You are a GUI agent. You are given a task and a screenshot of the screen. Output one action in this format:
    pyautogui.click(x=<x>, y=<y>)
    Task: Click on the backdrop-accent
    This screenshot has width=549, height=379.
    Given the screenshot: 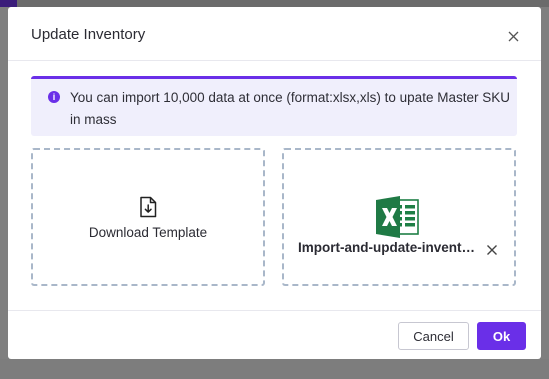 What is the action you would take?
    pyautogui.click(x=8, y=3)
    